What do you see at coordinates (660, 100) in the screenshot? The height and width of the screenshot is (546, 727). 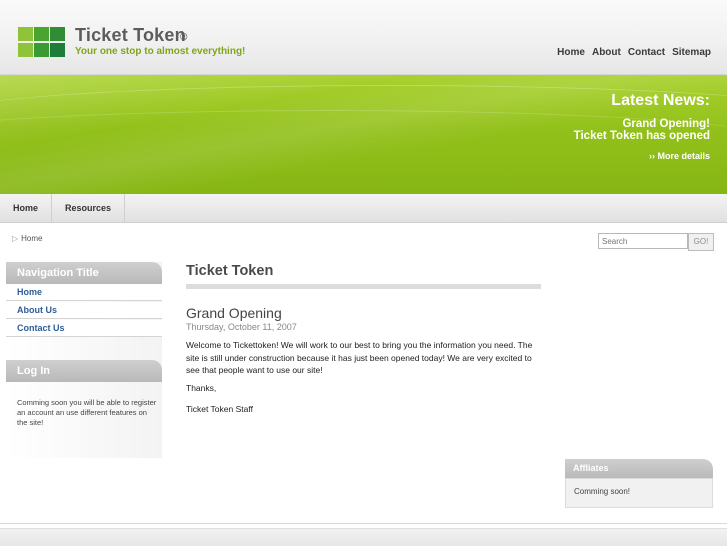 I see `latest-news-heading: Latest News:` at bounding box center [660, 100].